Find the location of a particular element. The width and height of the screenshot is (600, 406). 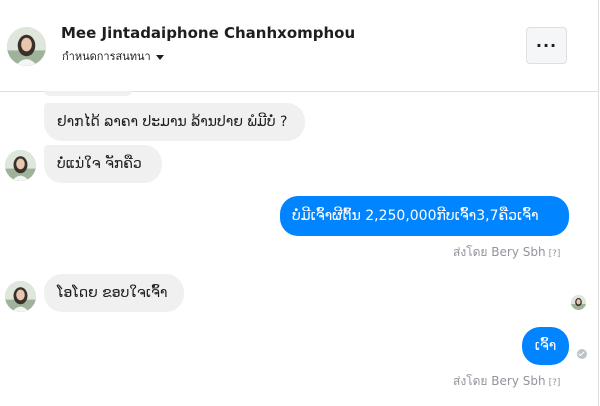

message-text: ເຈົ້າ is located at coordinates (545, 346).